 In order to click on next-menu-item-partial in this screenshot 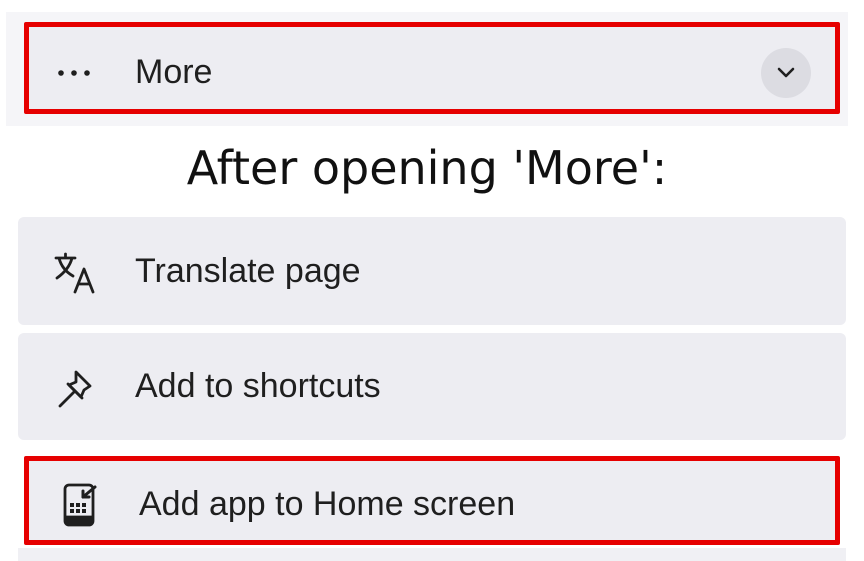, I will do `click(432, 554)`.